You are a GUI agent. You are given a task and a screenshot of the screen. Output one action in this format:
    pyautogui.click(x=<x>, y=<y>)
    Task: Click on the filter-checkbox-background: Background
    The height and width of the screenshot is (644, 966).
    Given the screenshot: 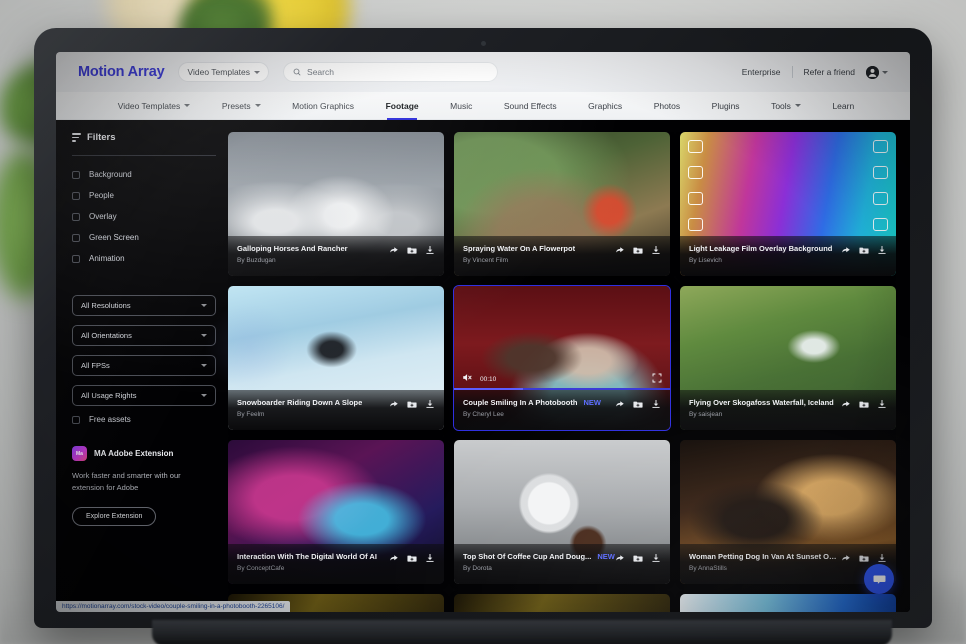 What is the action you would take?
    pyautogui.click(x=144, y=174)
    